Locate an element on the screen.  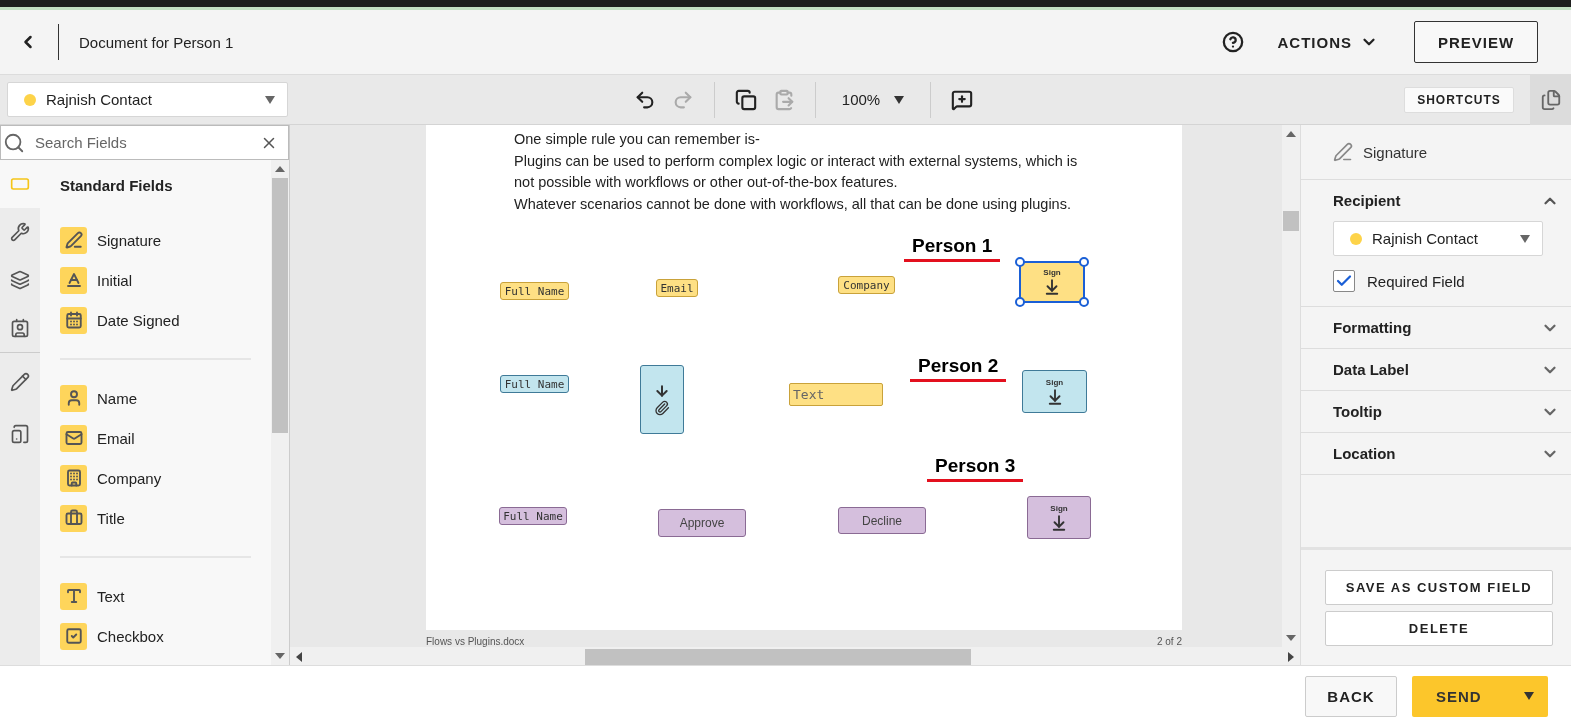
text-icon is located at coordinates (73, 596).